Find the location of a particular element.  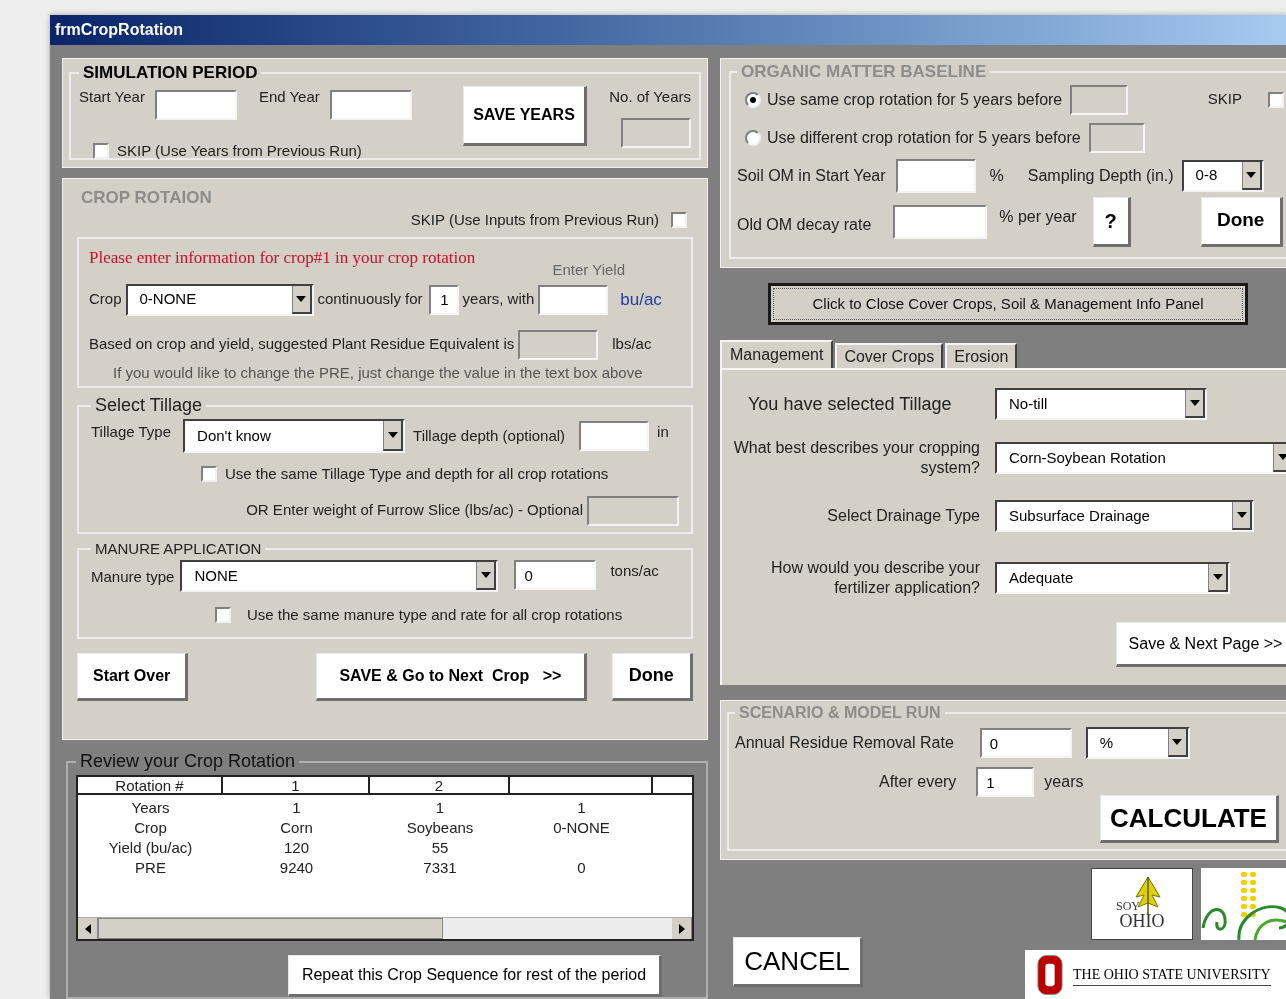

label: years, with is located at coordinates (498, 299).